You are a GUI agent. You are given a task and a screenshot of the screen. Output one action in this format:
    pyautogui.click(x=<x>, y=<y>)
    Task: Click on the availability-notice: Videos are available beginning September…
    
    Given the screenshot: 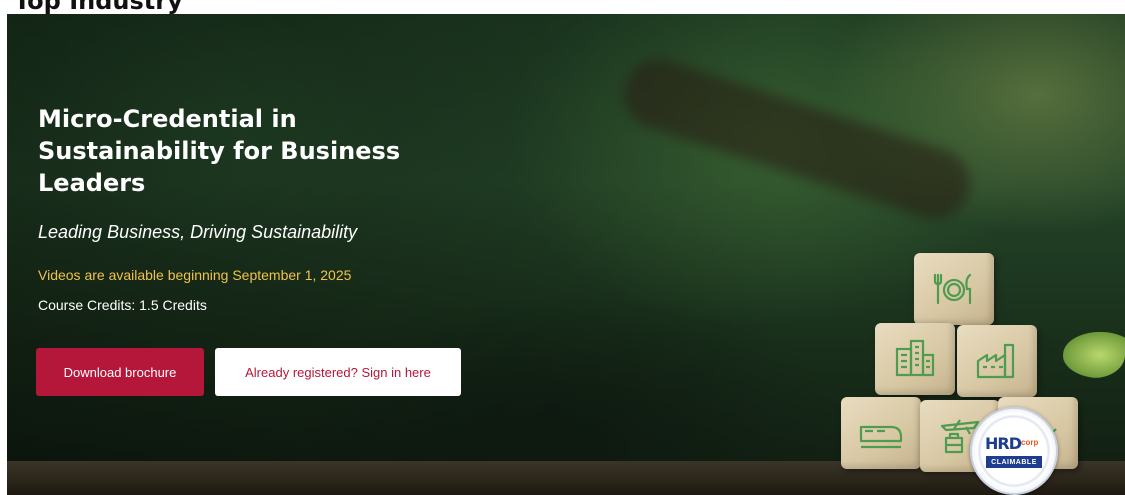 What is the action you would take?
    pyautogui.click(x=195, y=275)
    